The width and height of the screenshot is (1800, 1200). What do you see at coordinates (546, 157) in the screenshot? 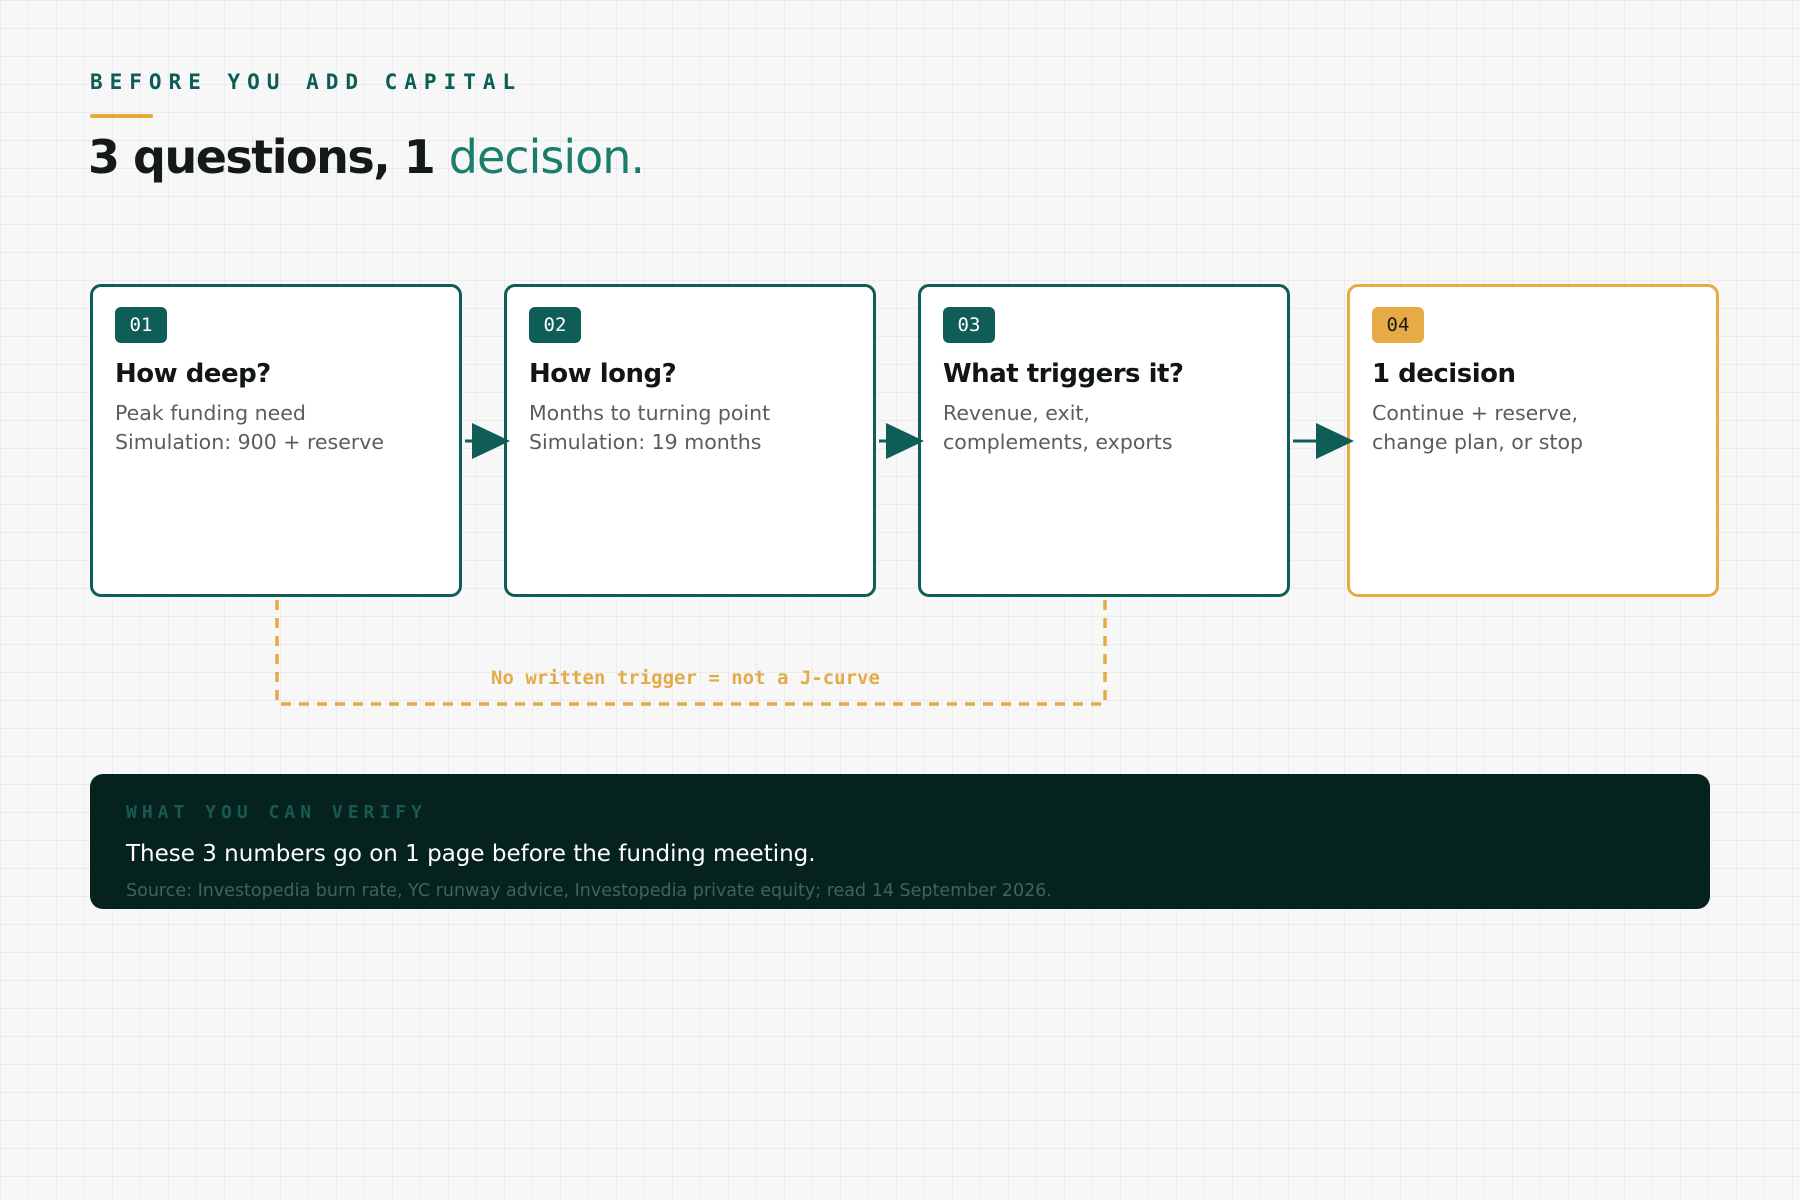
I see `page-title-accent: decision.` at bounding box center [546, 157].